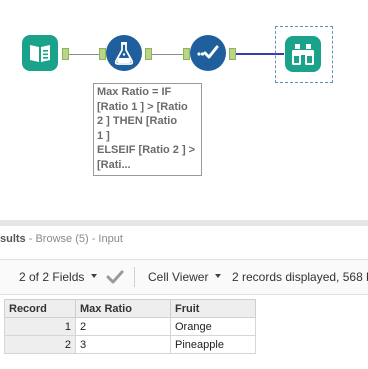 The width and height of the screenshot is (368, 369). I want to click on results-title: sults - Browse (5) - Input, so click(61, 239).